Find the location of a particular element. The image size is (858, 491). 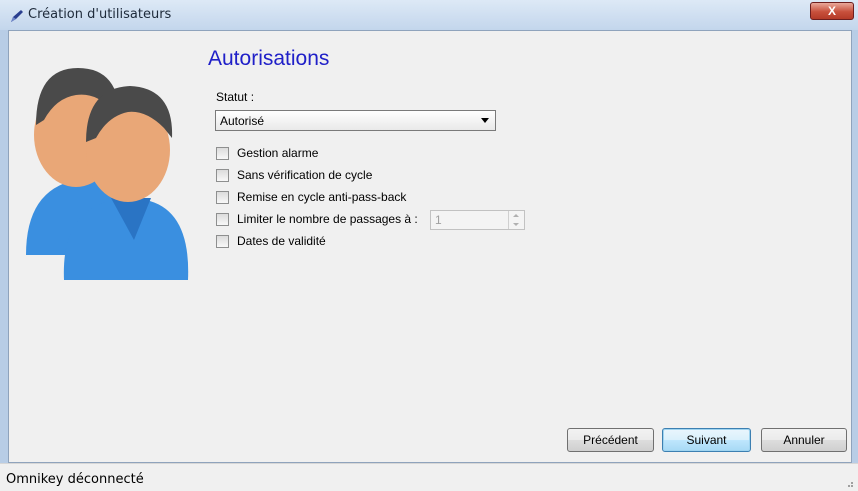

statut-selected-value: Autorisé is located at coordinates (242, 121).